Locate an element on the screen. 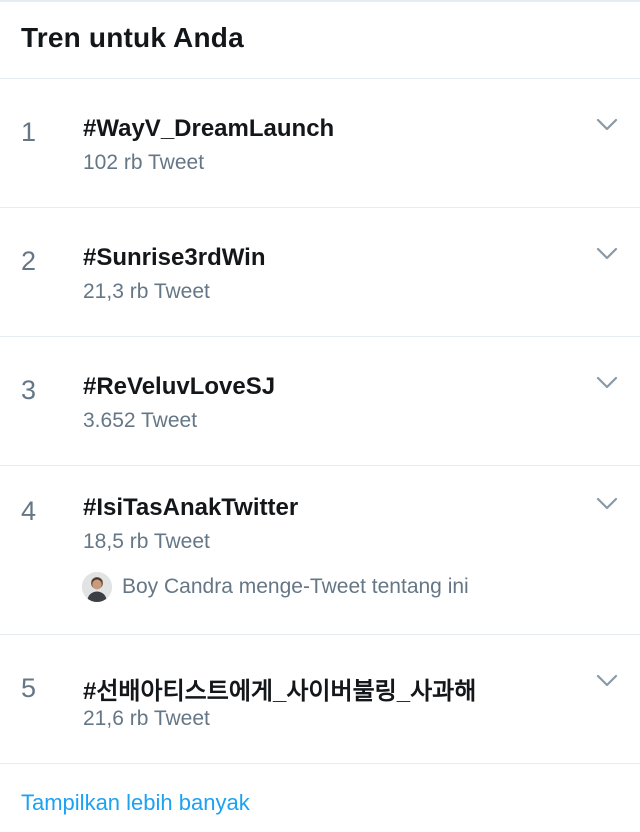 The width and height of the screenshot is (640, 832). trend-rank: 2 is located at coordinates (29, 261).